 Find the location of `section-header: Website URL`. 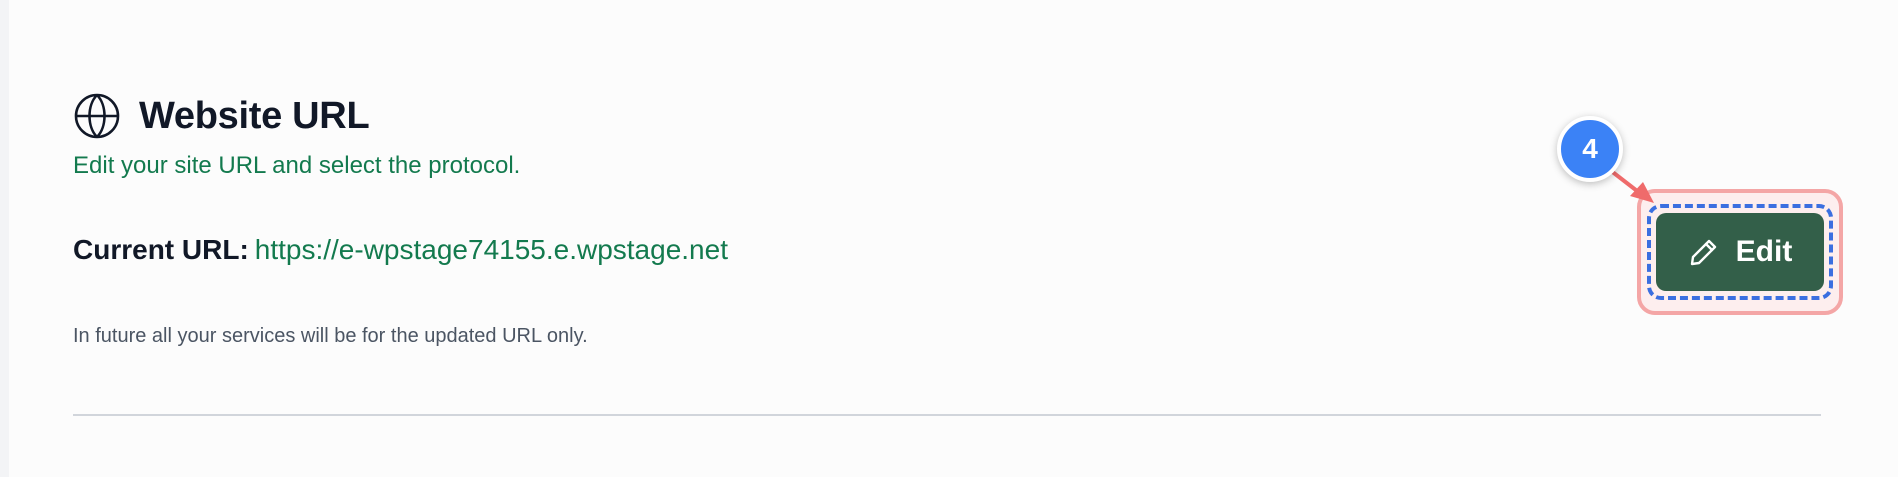

section-header: Website URL is located at coordinates (221, 116).